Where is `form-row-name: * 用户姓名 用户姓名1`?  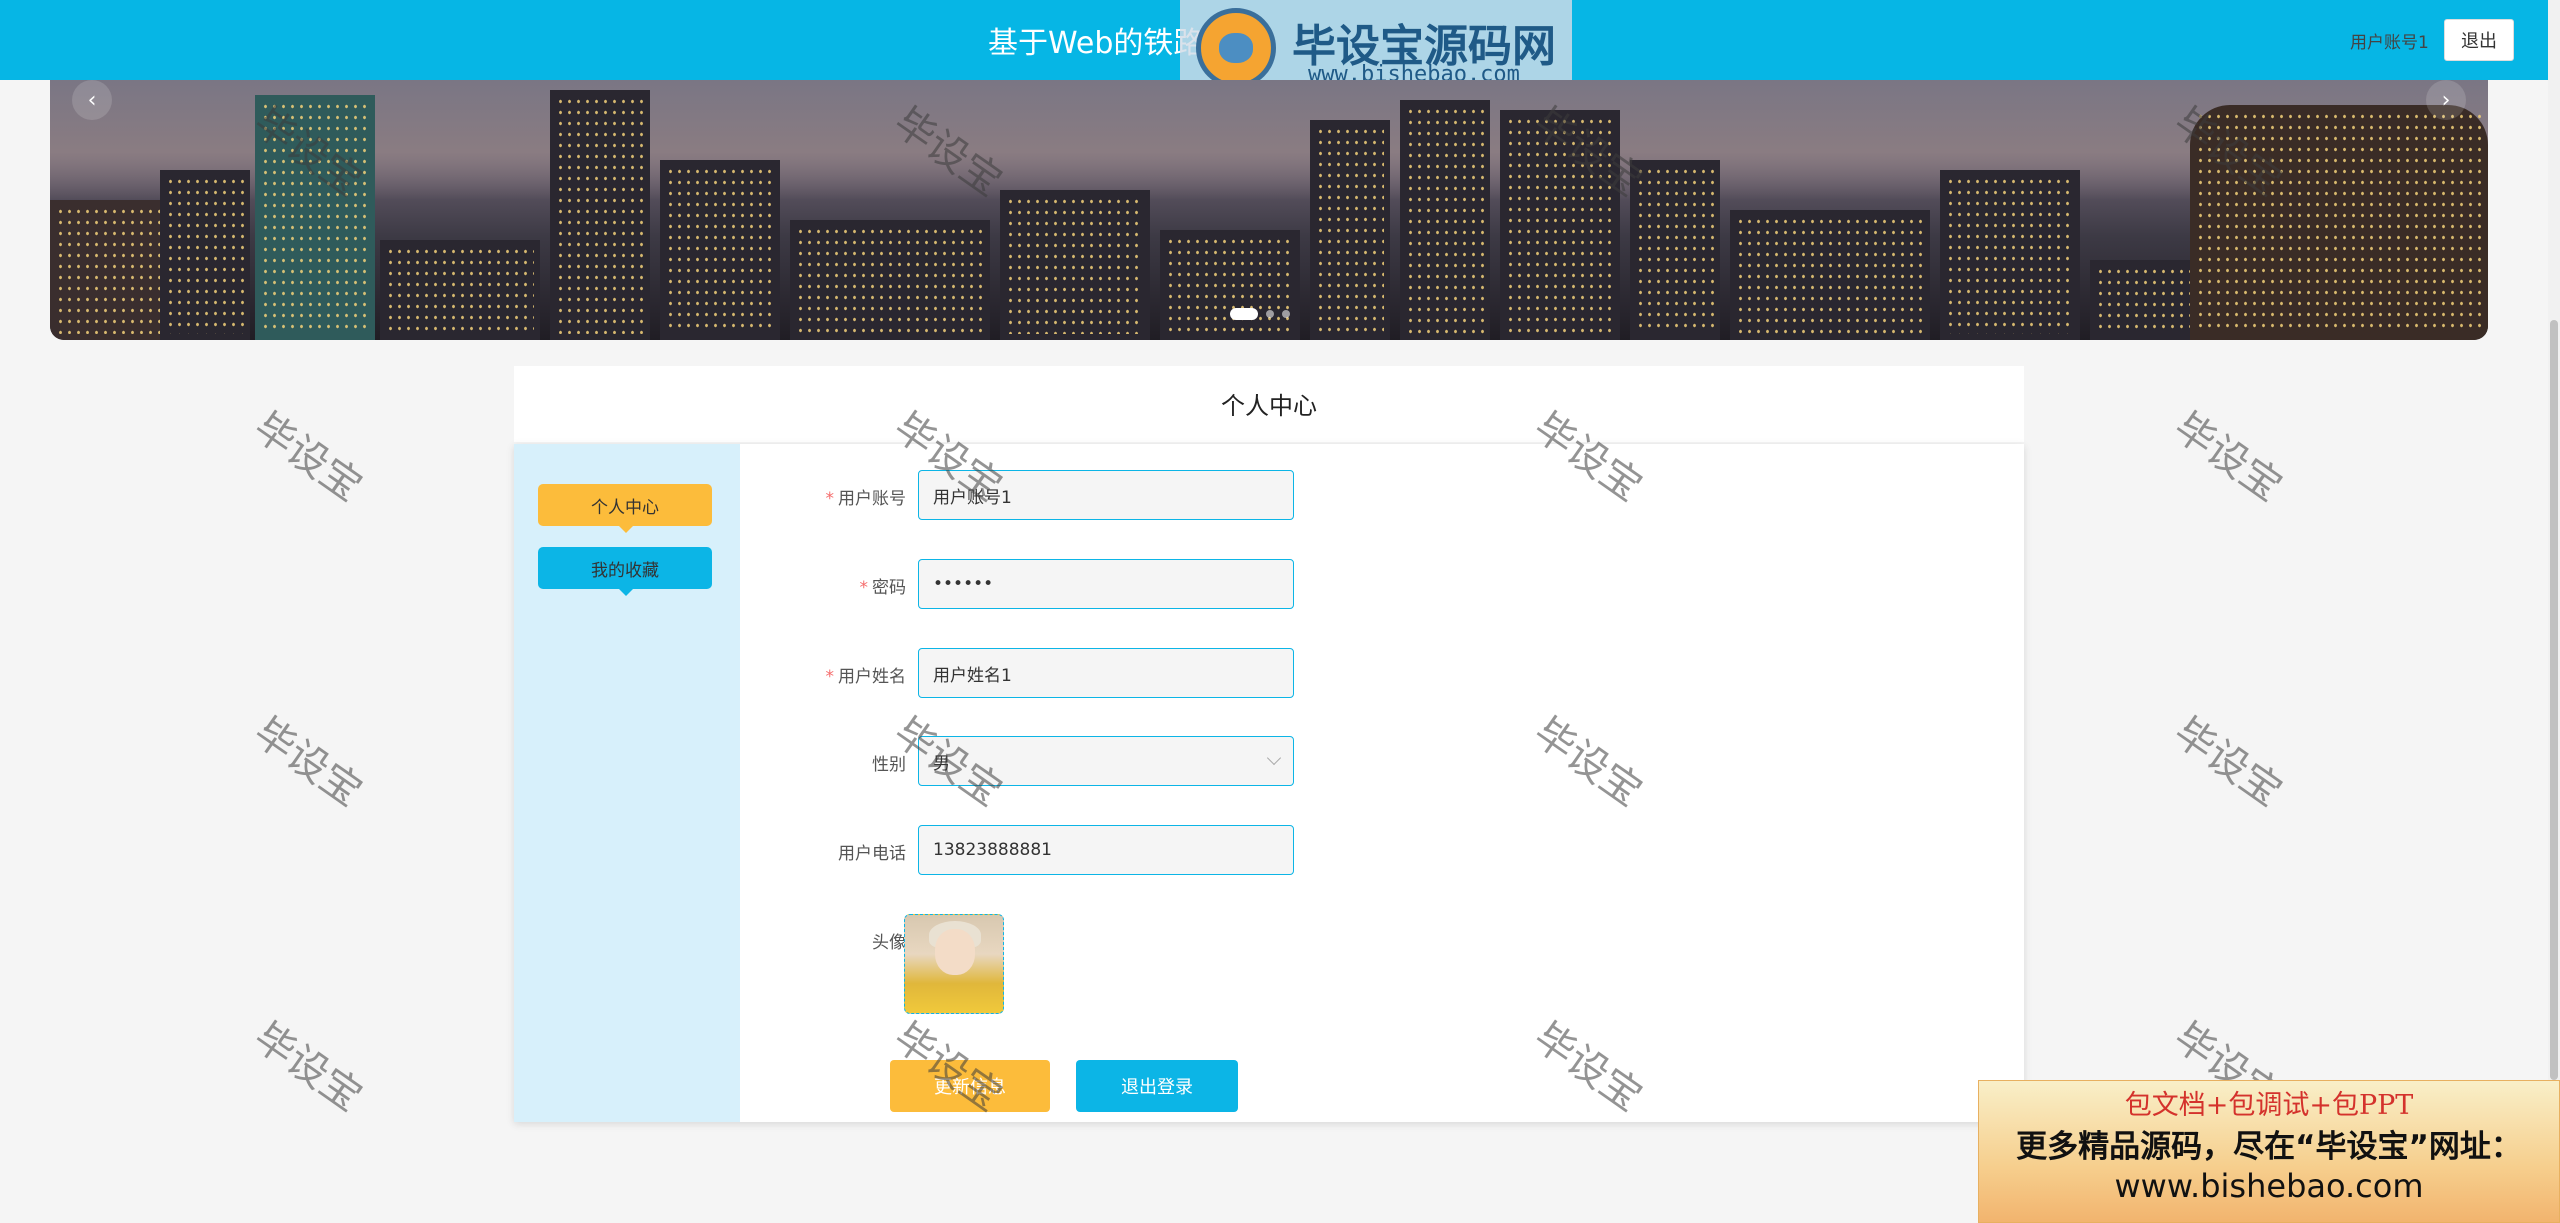
form-row-name: * 用户姓名 用户姓名1 is located at coordinates (1190, 674).